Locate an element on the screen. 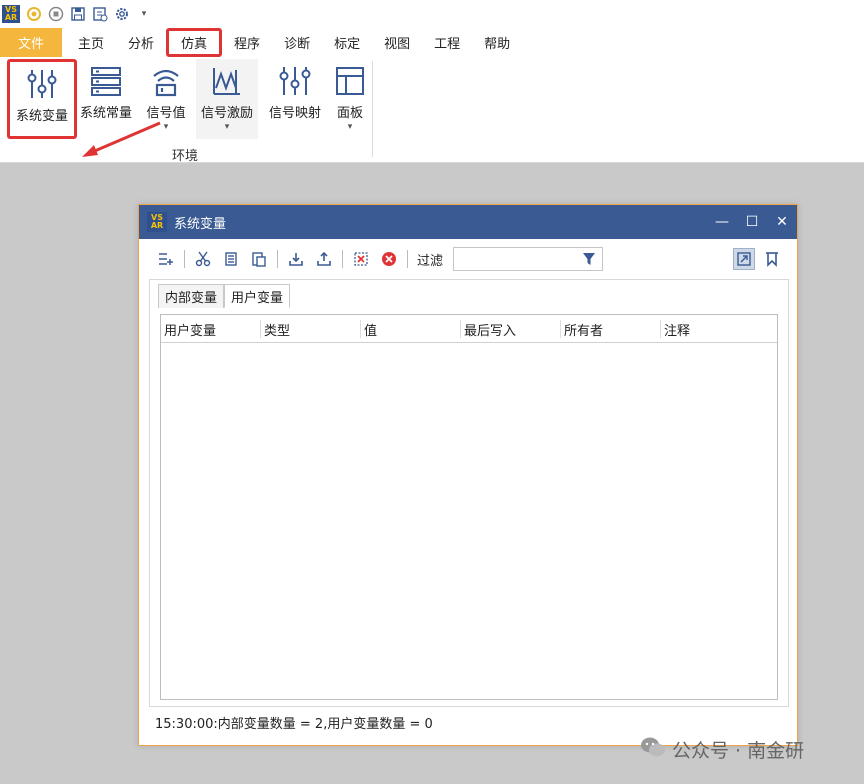 The height and width of the screenshot is (784, 864). watermark-text: 公众号 · 南金研 is located at coordinates (738, 751).